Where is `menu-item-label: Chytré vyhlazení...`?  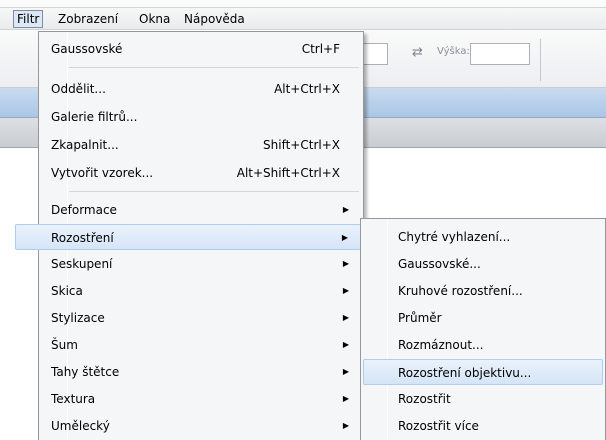 menu-item-label: Chytré vyhlazení... is located at coordinates (454, 237).